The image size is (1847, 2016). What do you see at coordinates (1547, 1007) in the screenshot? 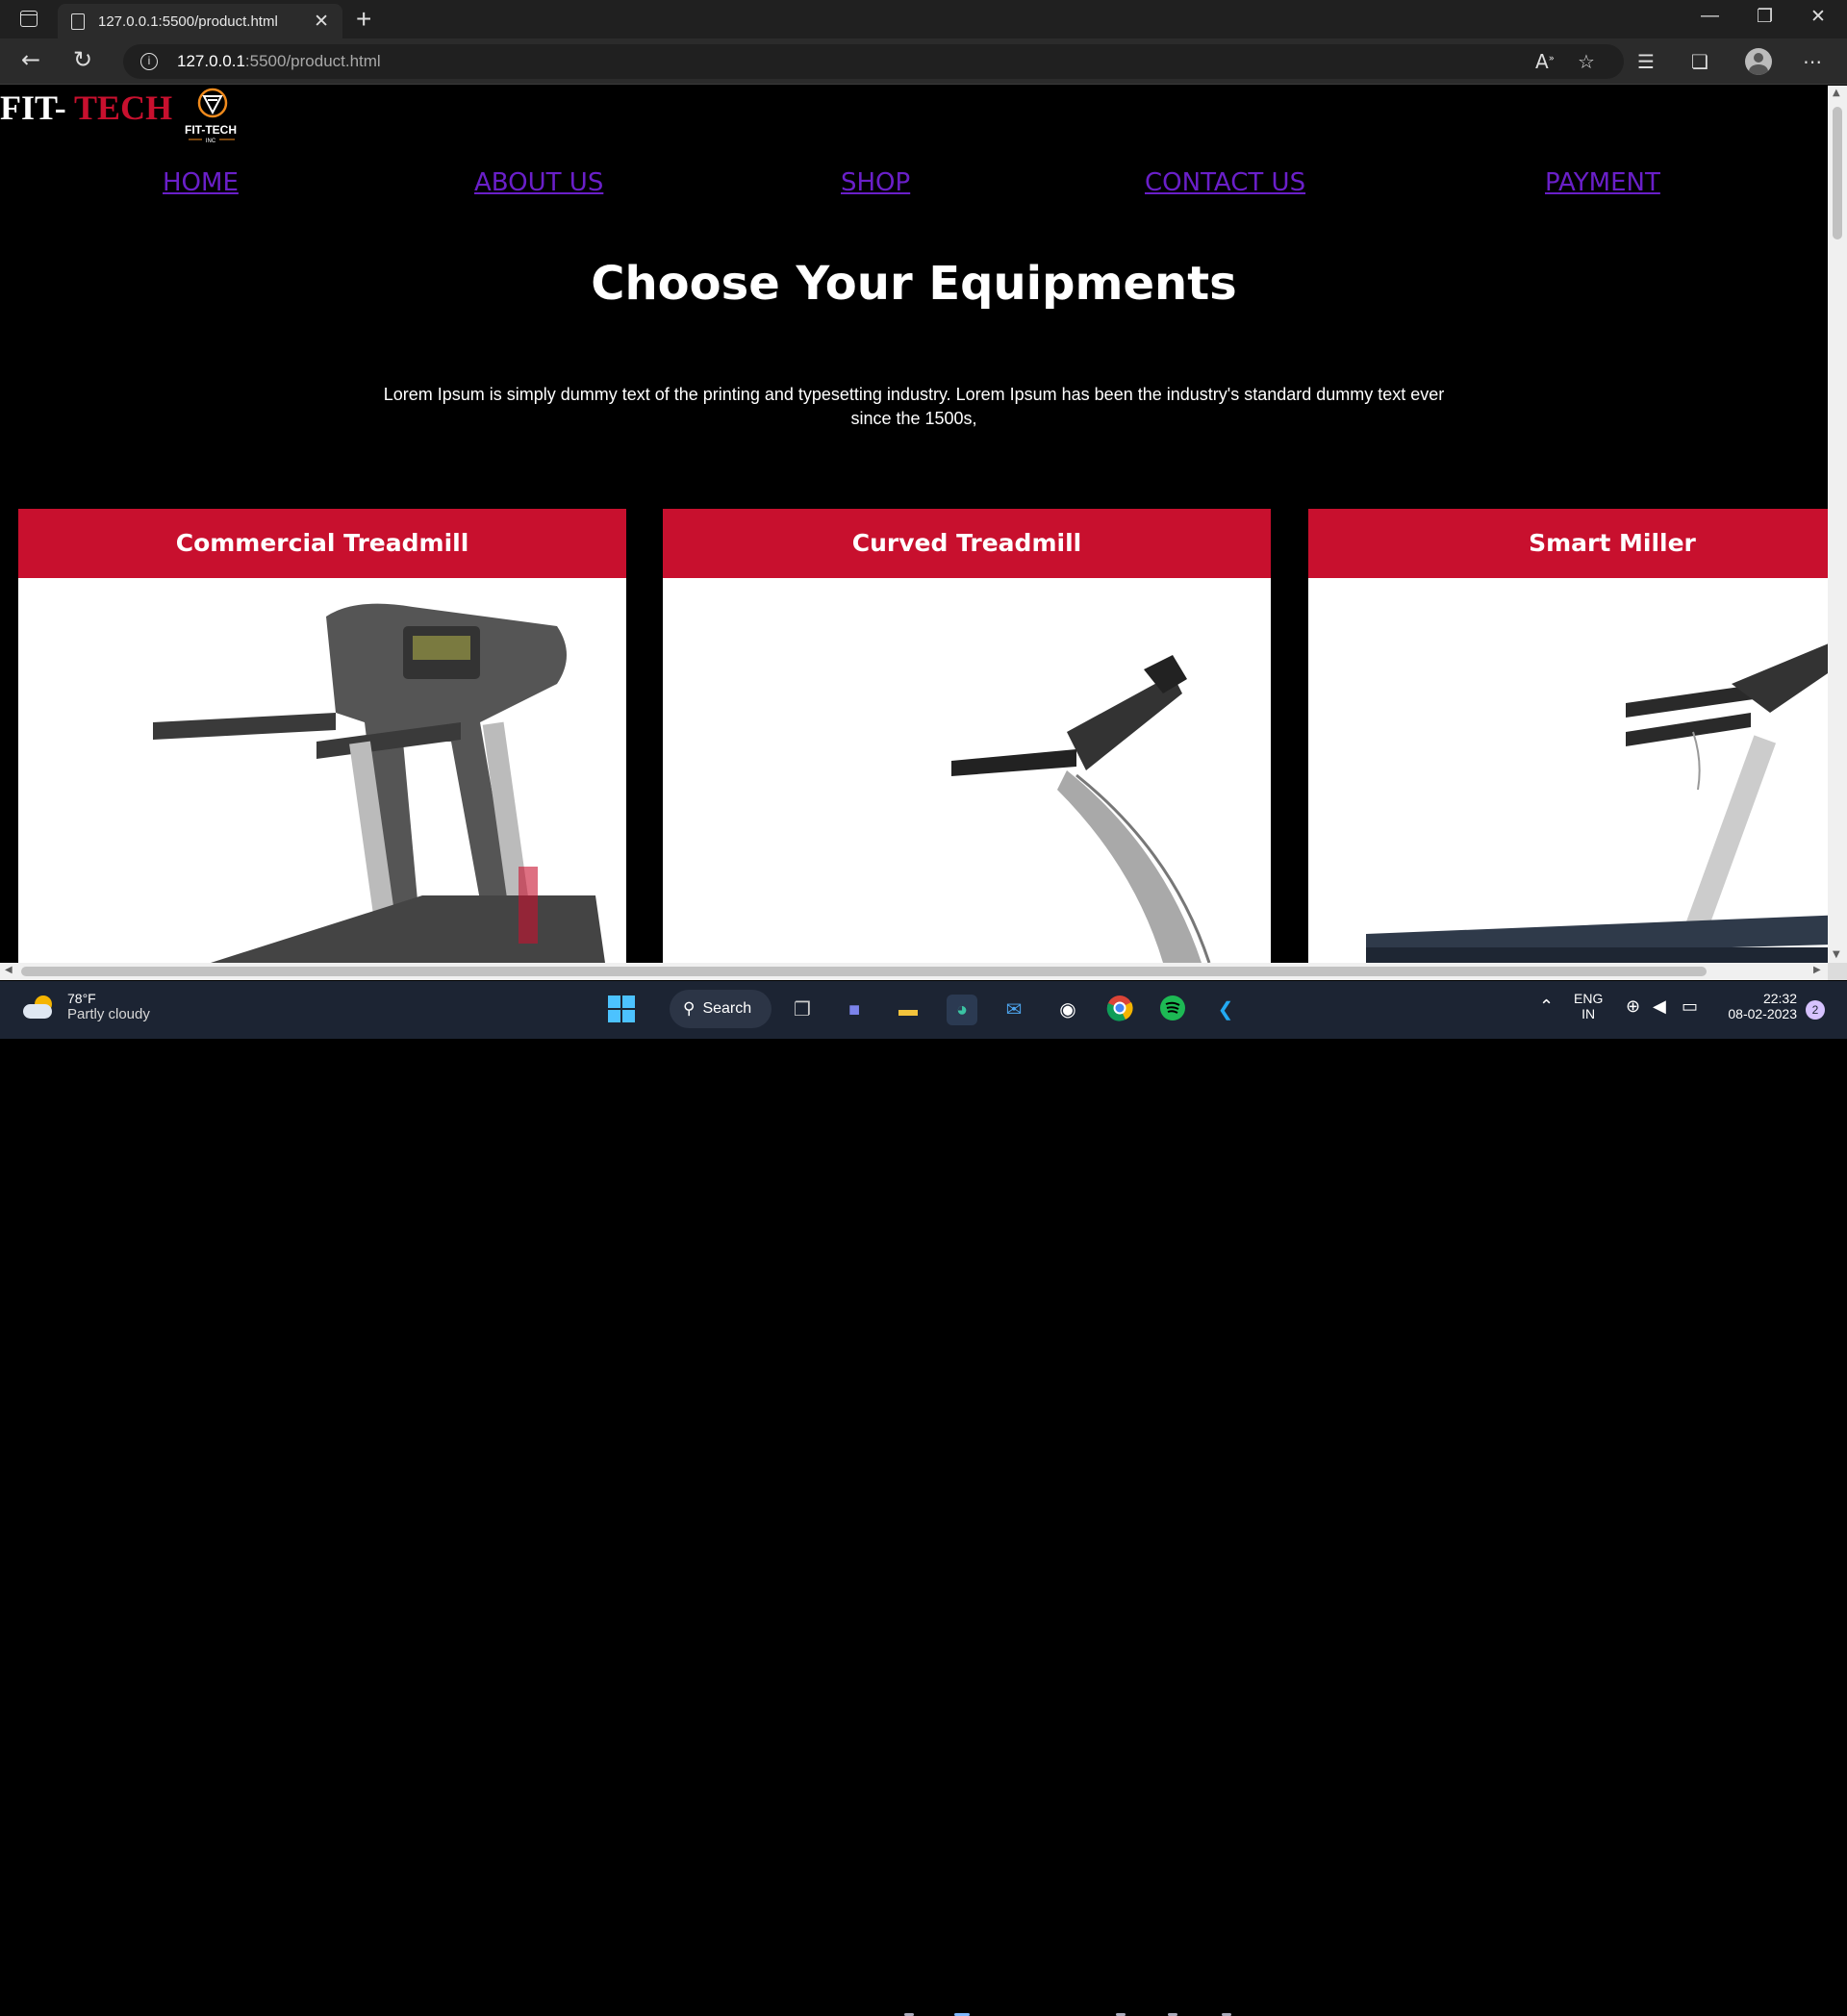
I see `show-hidden-icons-icon: ⌃` at bounding box center [1547, 1007].